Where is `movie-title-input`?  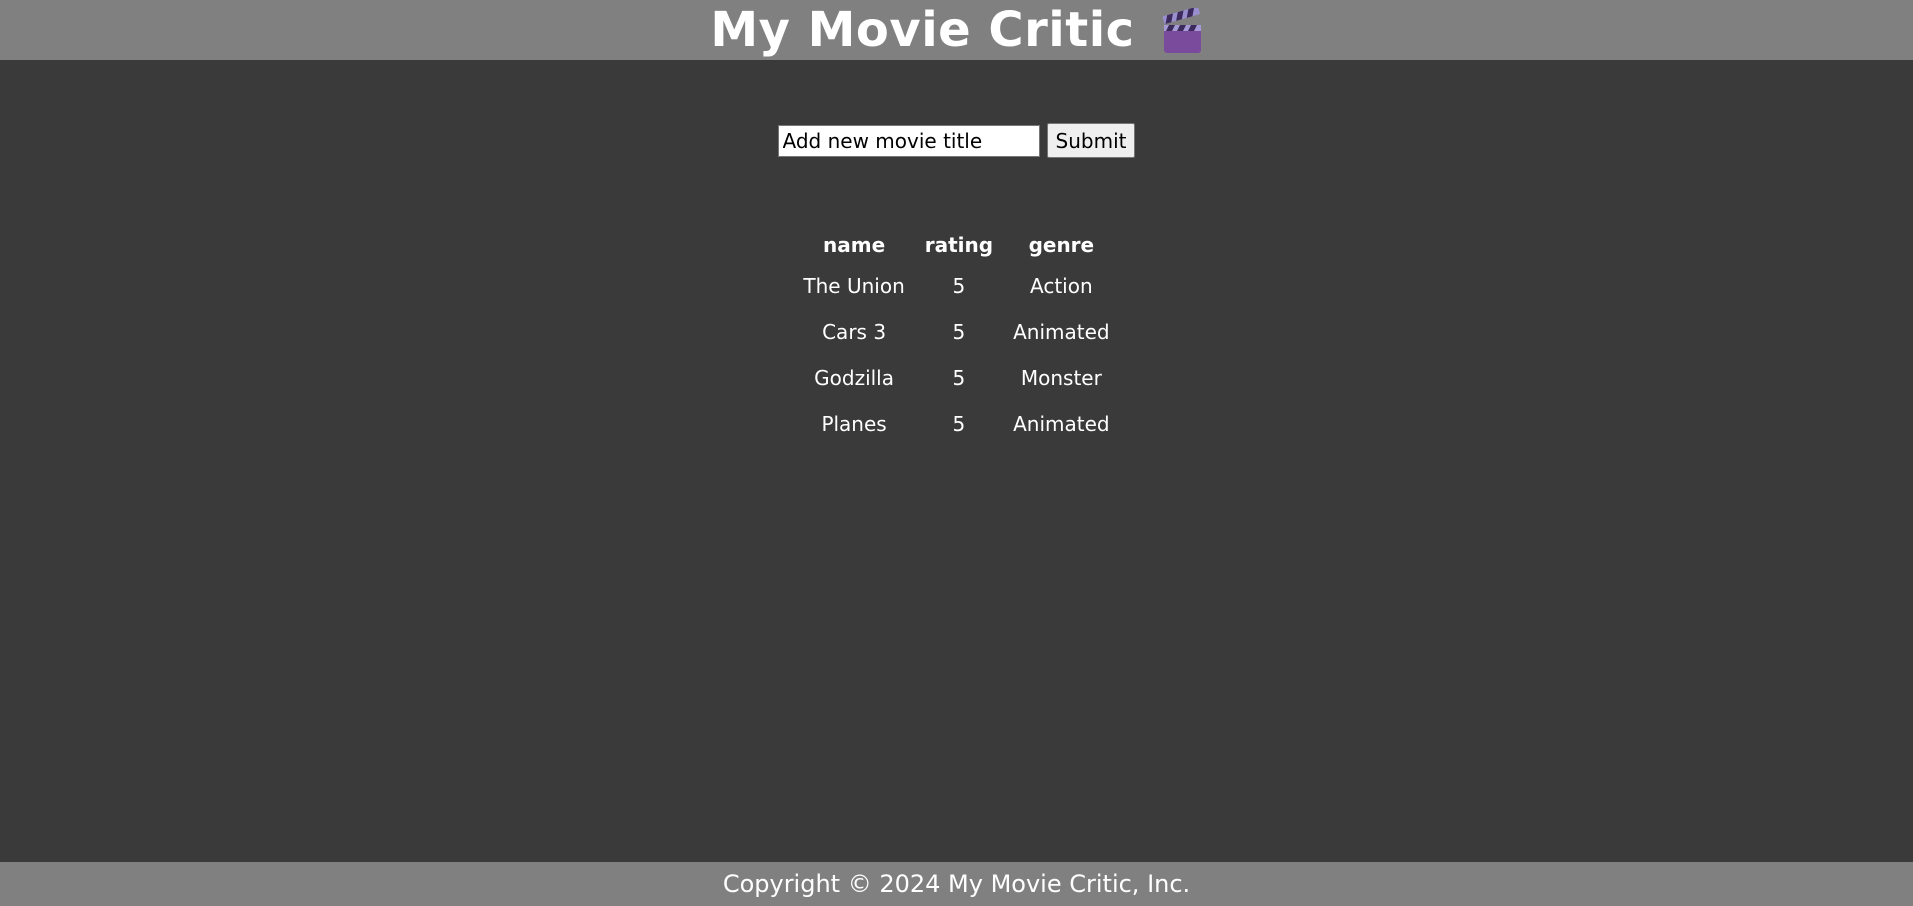
movie-title-input is located at coordinates (908, 140).